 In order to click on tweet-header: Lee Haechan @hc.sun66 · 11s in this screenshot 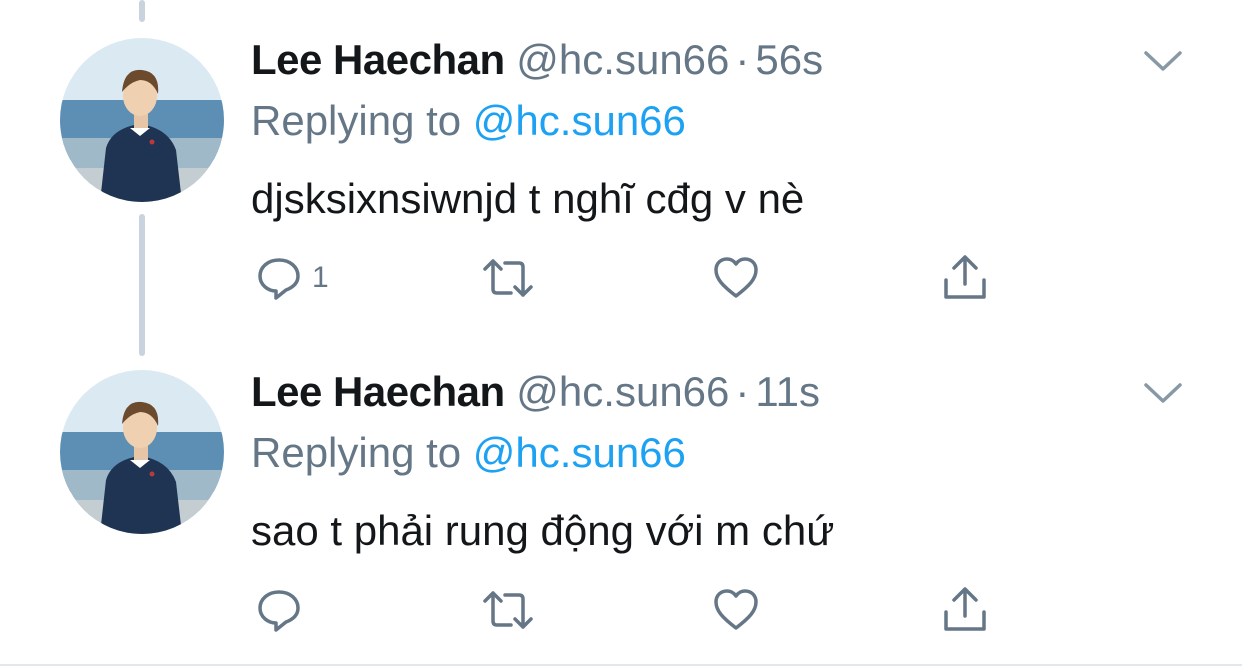, I will do `click(535, 392)`.